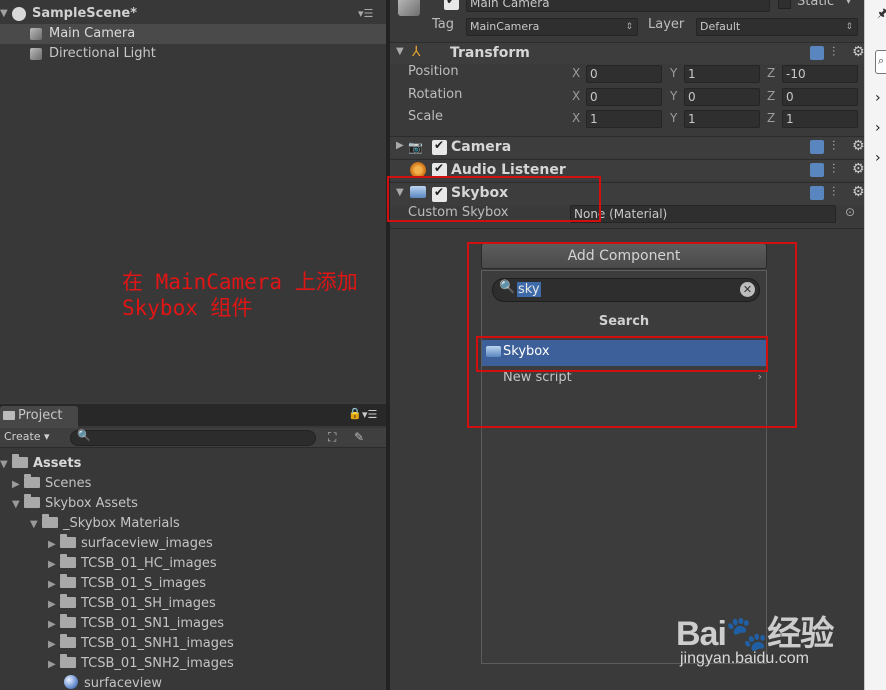 This screenshot has width=886, height=690. What do you see at coordinates (359, 437) in the screenshot?
I see `filter-by-label-icon: ✎` at bounding box center [359, 437].